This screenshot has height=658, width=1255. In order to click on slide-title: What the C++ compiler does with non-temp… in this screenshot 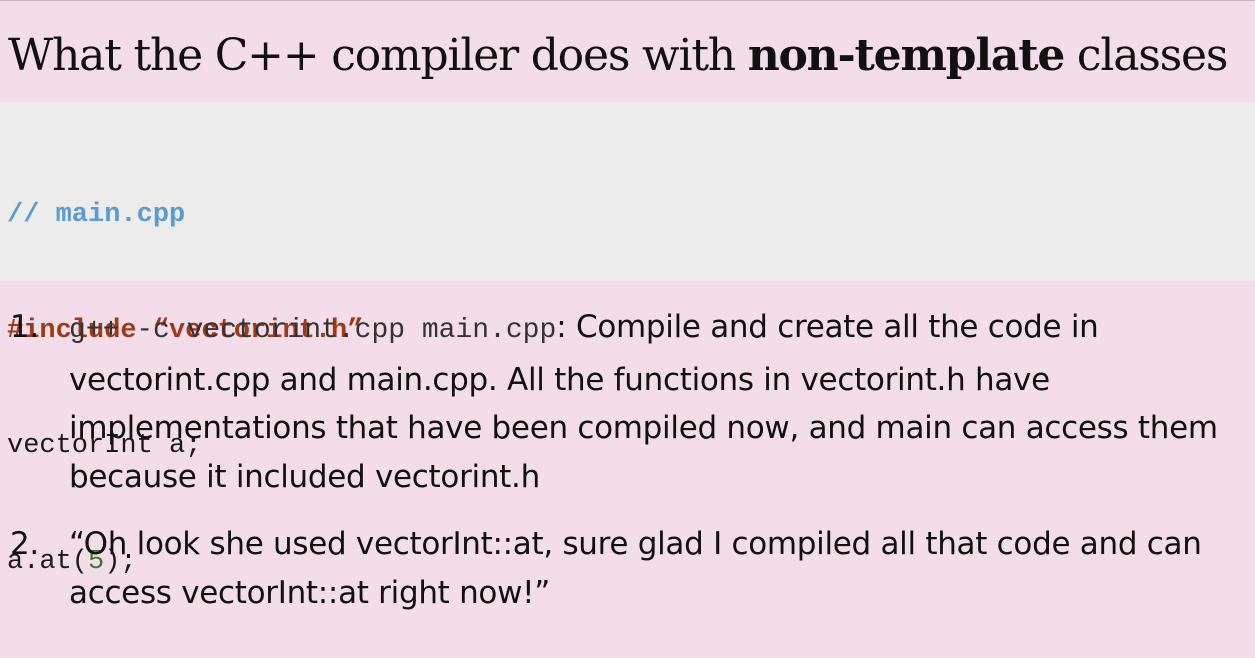, I will do `click(627, 41)`.